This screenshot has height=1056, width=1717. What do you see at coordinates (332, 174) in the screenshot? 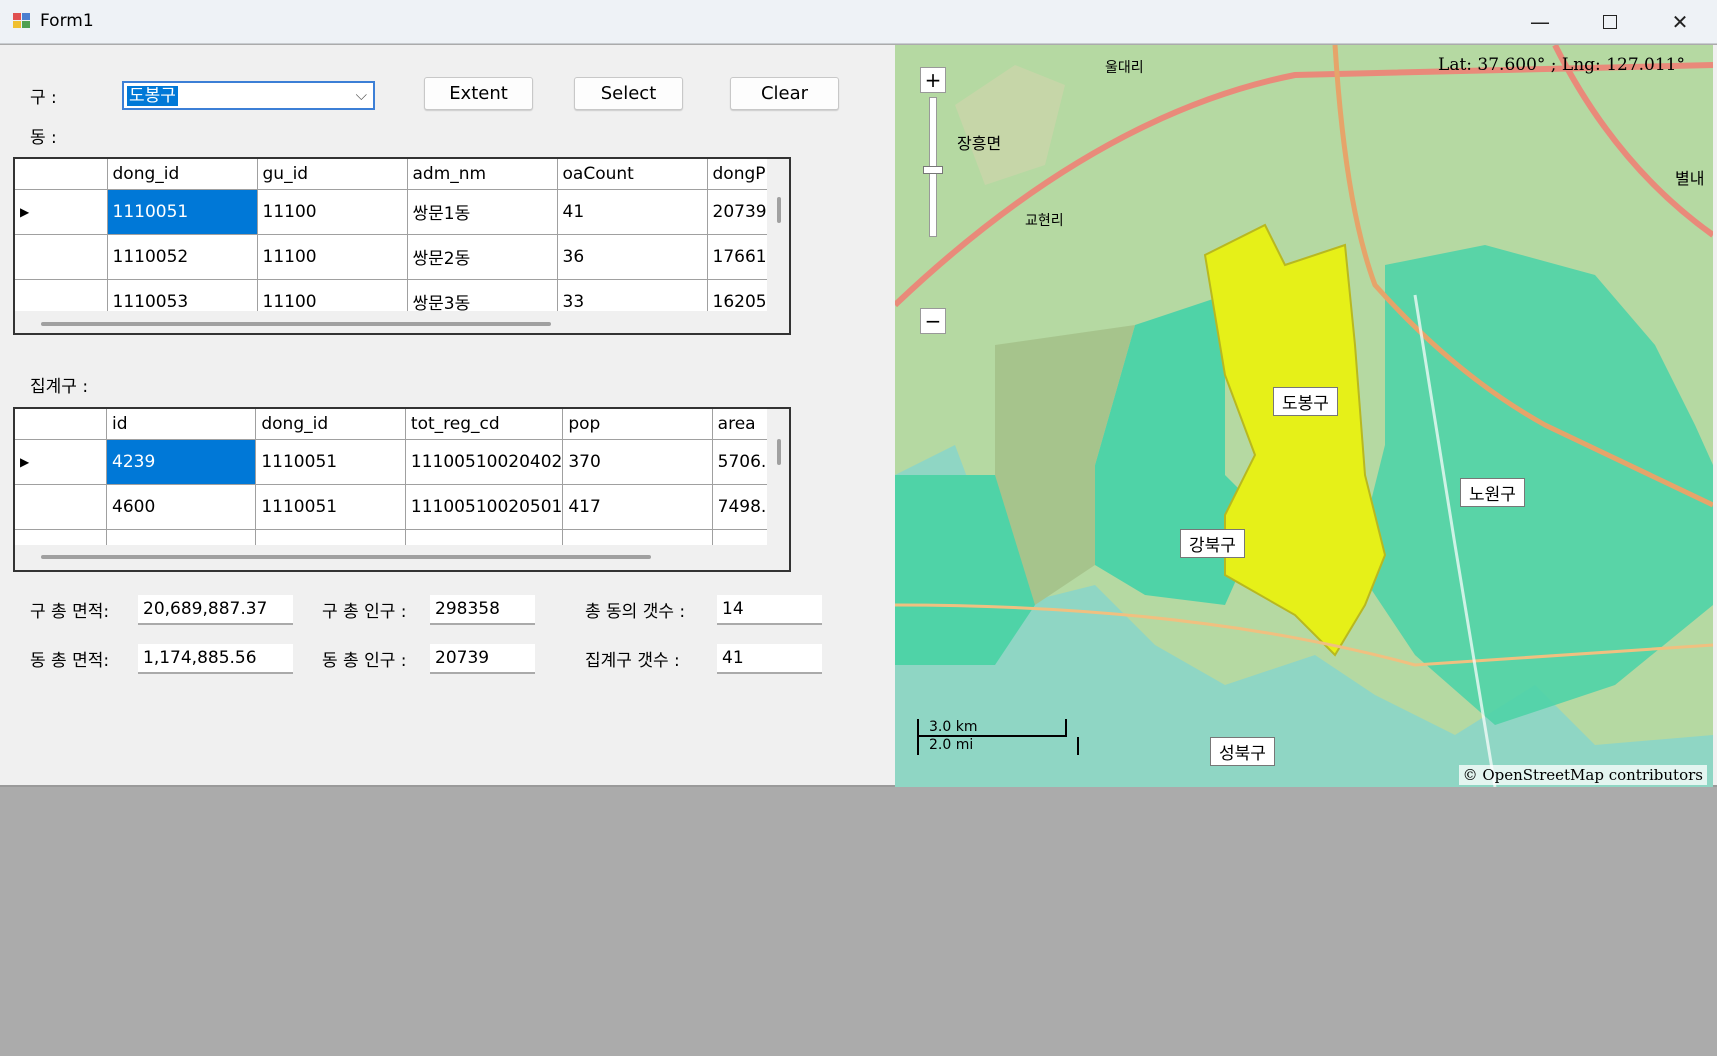
I see `column-header: gu_id` at bounding box center [332, 174].